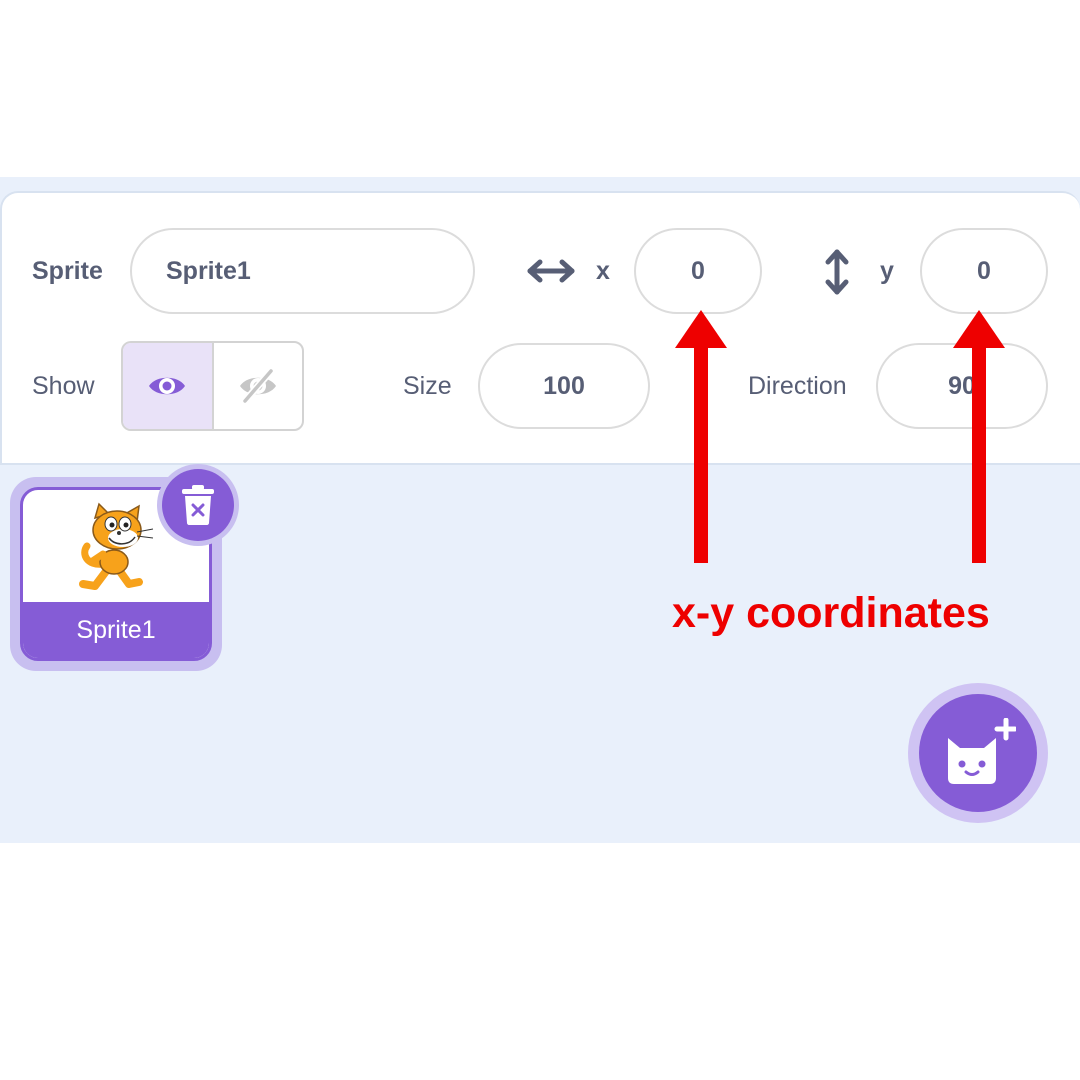 The image size is (1080, 1080). What do you see at coordinates (564, 386) in the screenshot?
I see `size-input: 100` at bounding box center [564, 386].